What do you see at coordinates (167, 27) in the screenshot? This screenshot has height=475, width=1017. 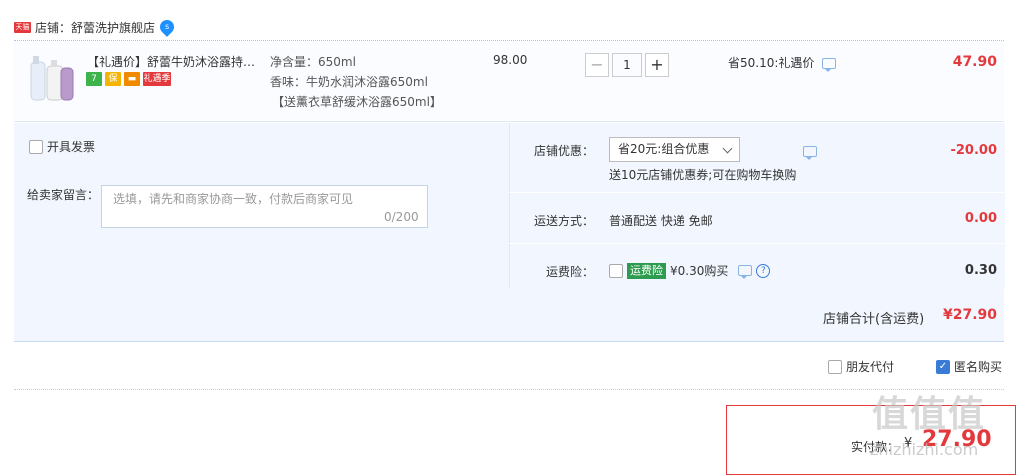 I see `water-drop-icon: s` at bounding box center [167, 27].